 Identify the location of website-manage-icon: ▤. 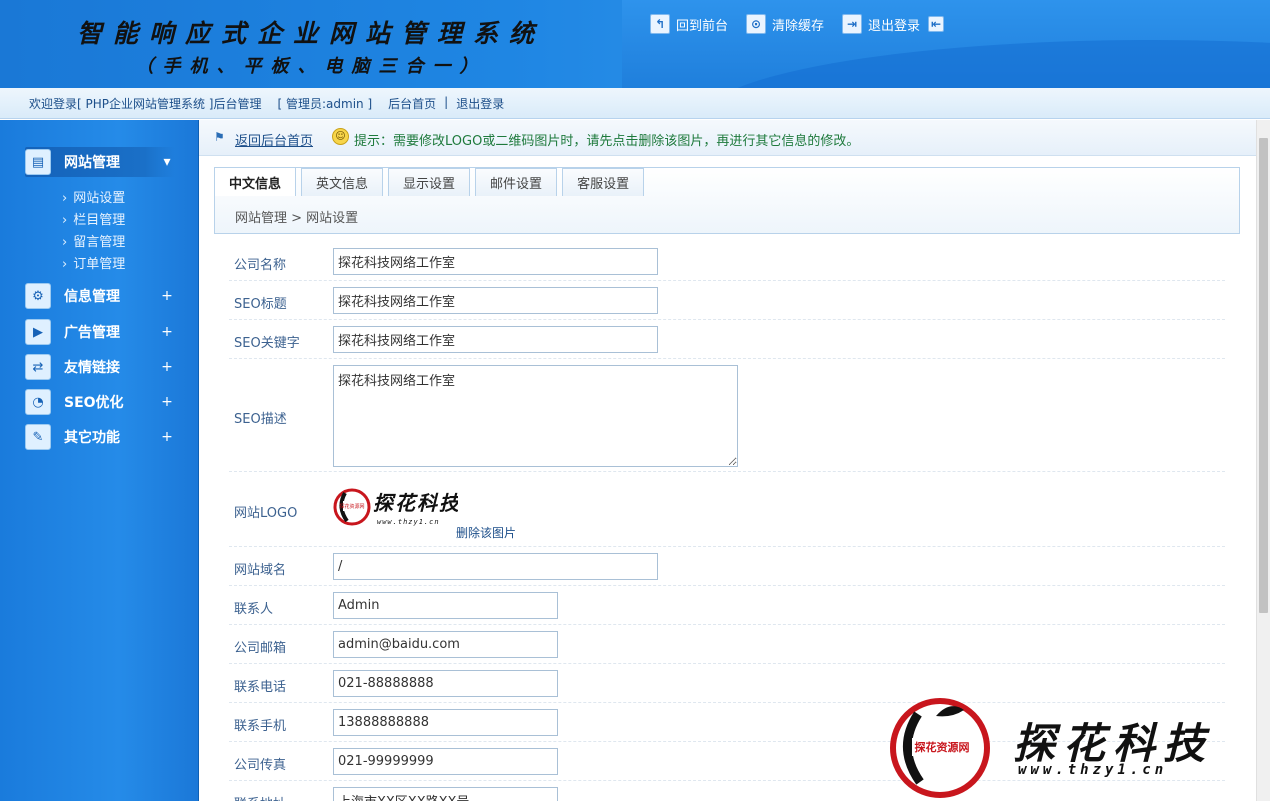
(38, 162).